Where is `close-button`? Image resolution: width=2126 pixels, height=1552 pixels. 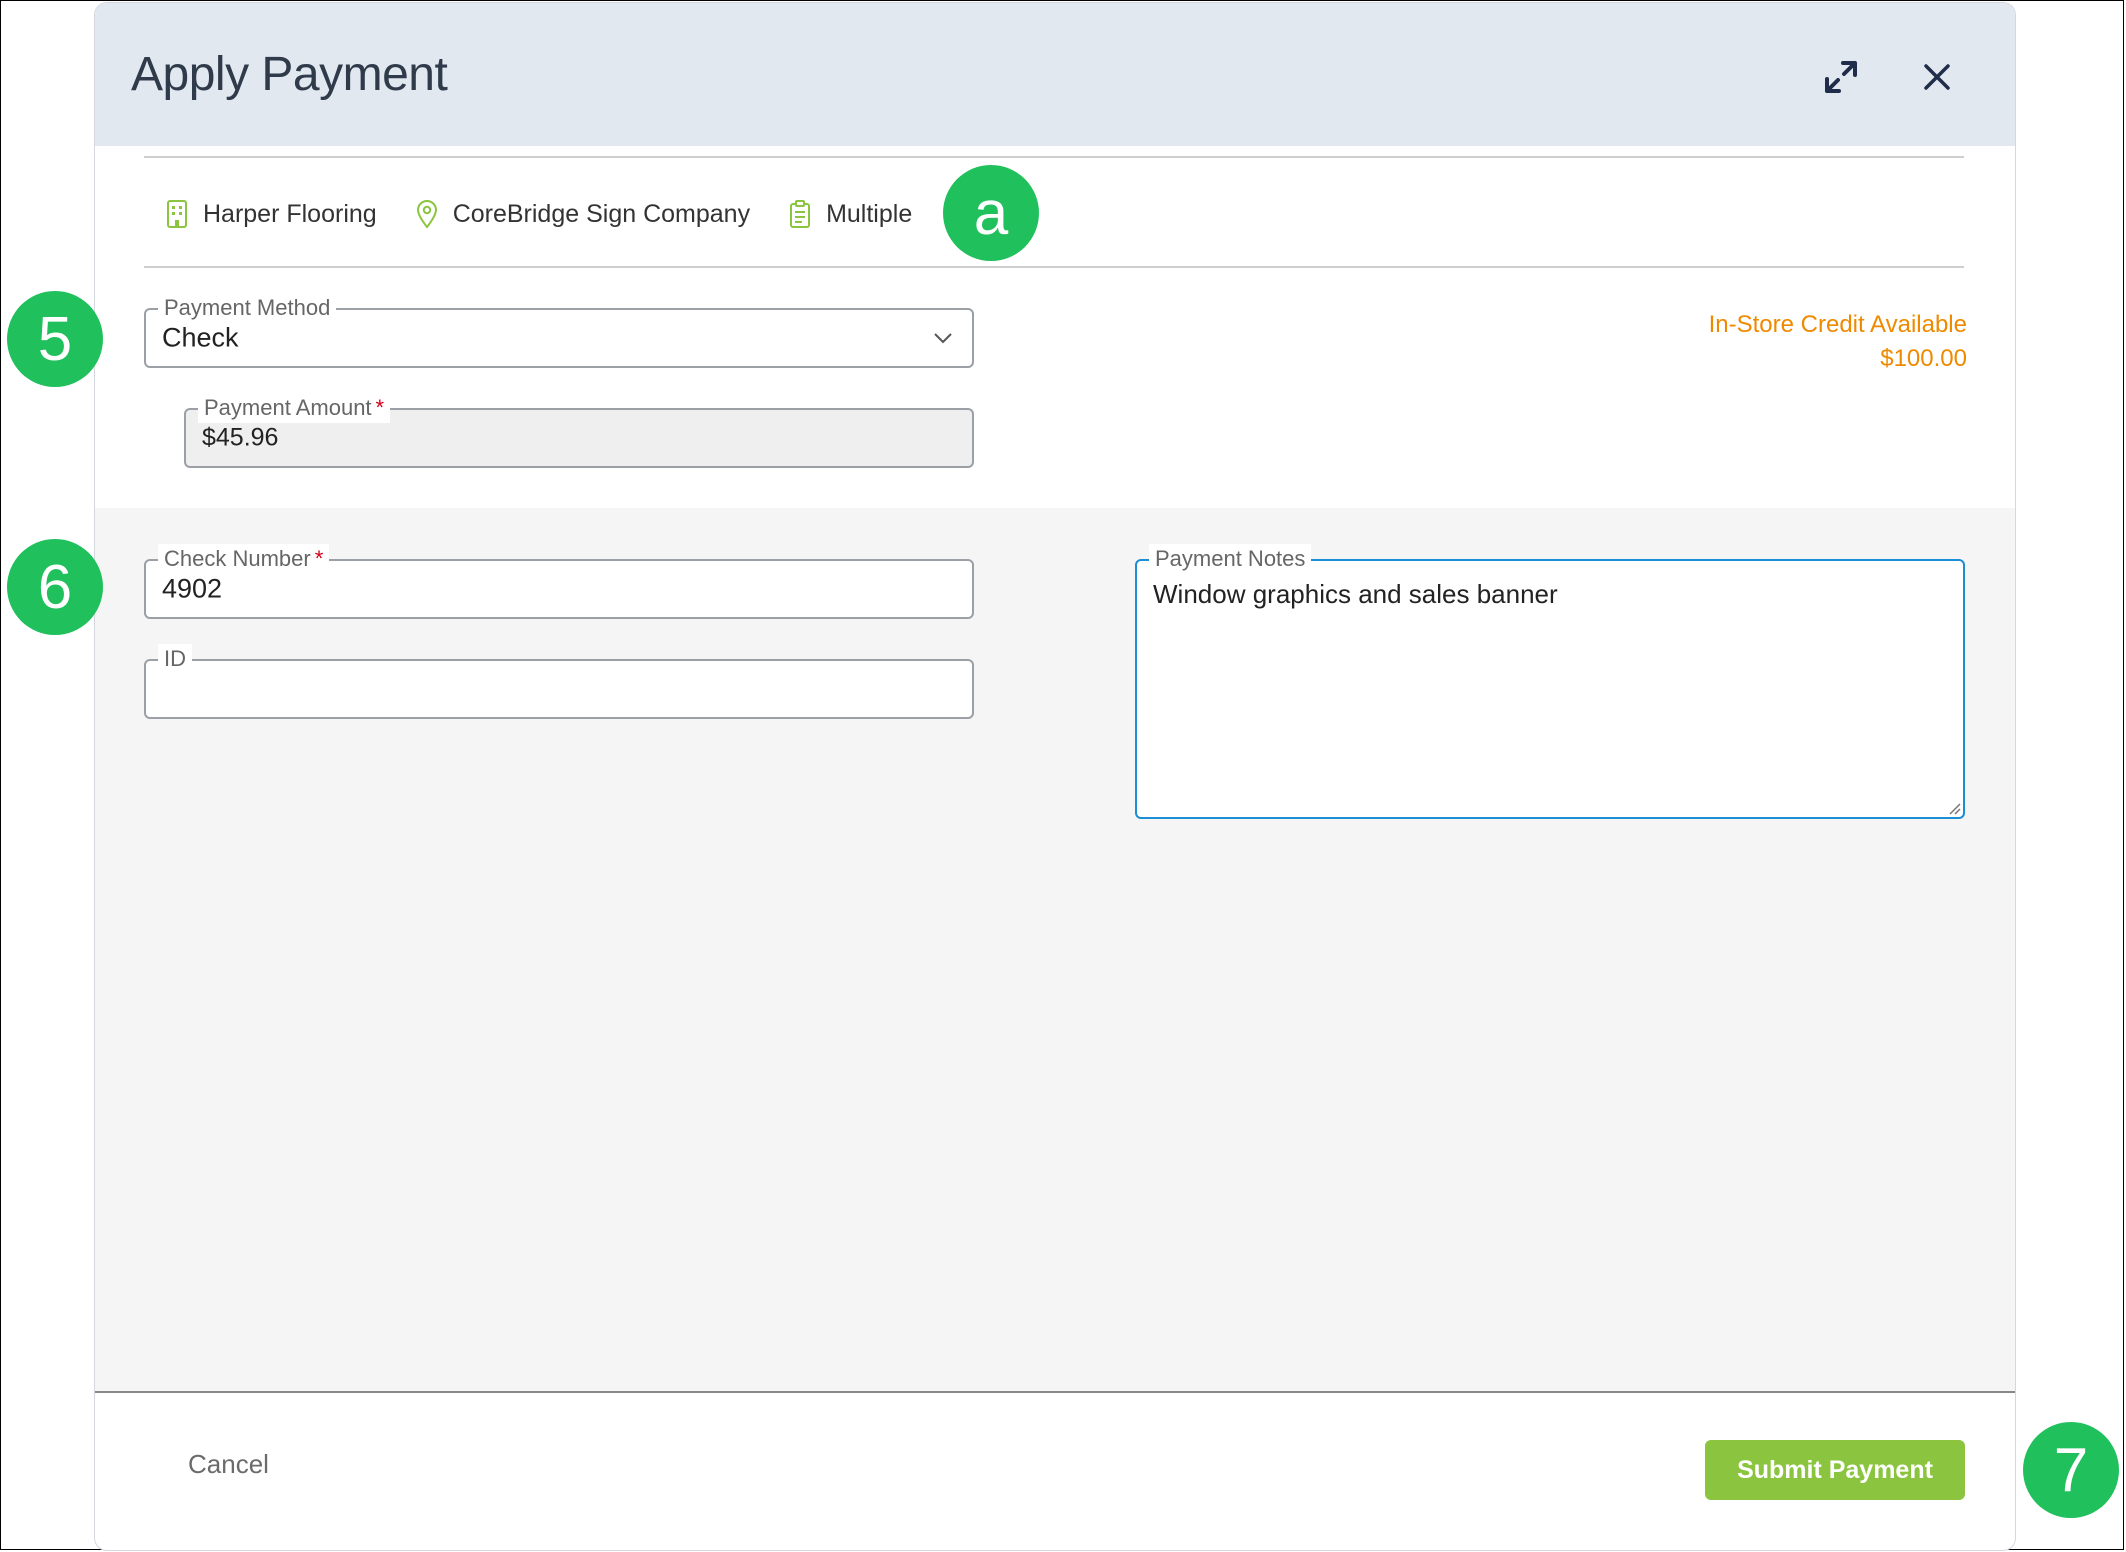 close-button is located at coordinates (1937, 77).